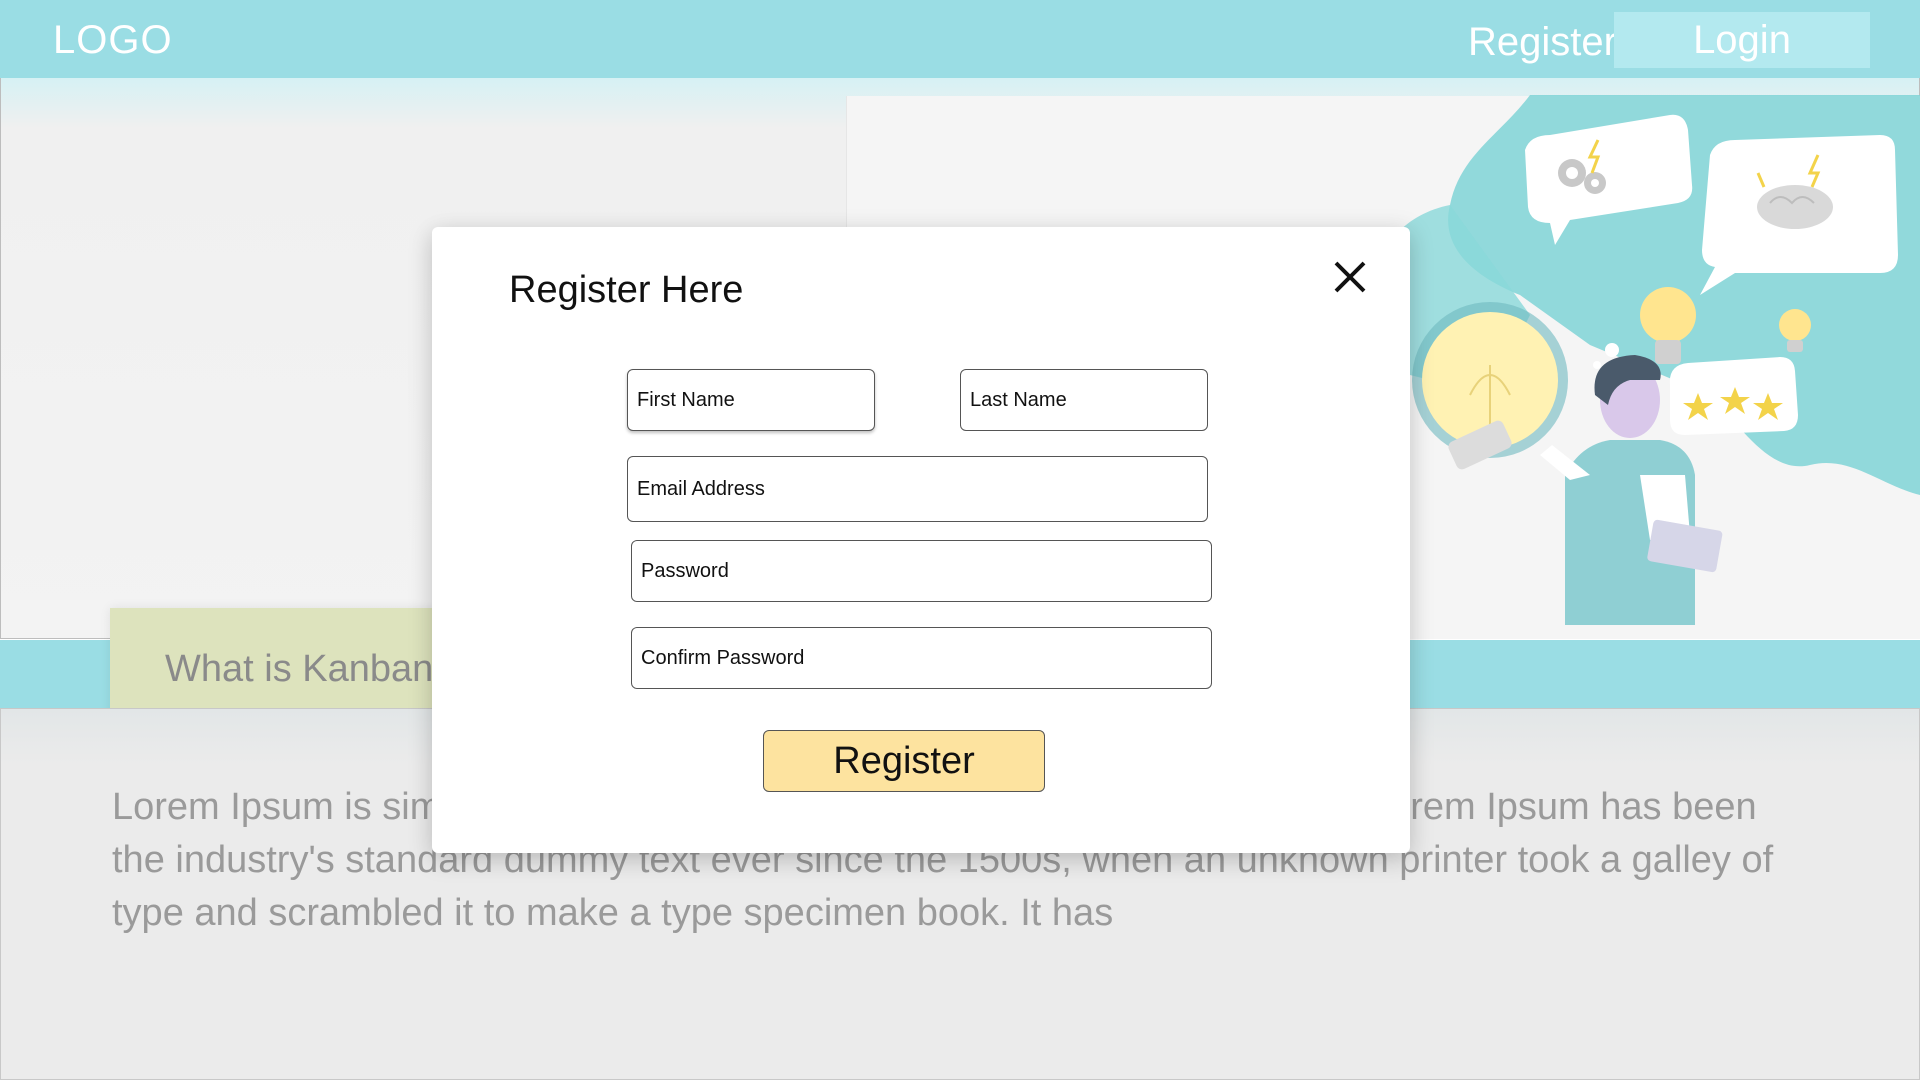 This screenshot has height=1080, width=1920. What do you see at coordinates (1490, 386) in the screenshot?
I see `lightbulb-icon` at bounding box center [1490, 386].